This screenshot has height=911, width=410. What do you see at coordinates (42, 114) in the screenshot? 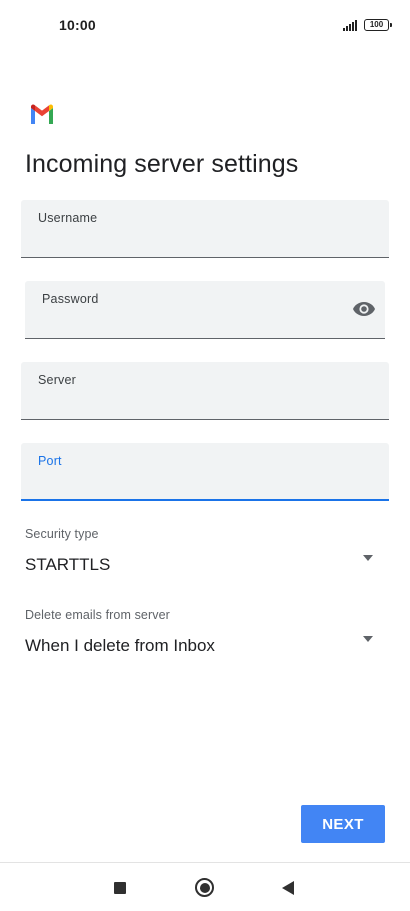
I see `gmail-logo-icon` at bounding box center [42, 114].